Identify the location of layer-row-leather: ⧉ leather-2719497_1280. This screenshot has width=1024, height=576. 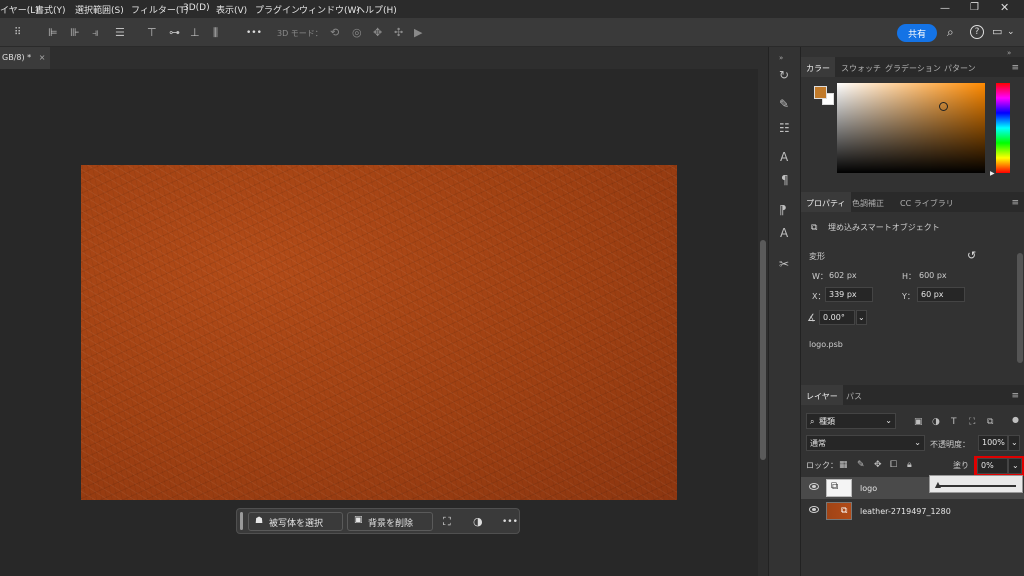
(912, 511).